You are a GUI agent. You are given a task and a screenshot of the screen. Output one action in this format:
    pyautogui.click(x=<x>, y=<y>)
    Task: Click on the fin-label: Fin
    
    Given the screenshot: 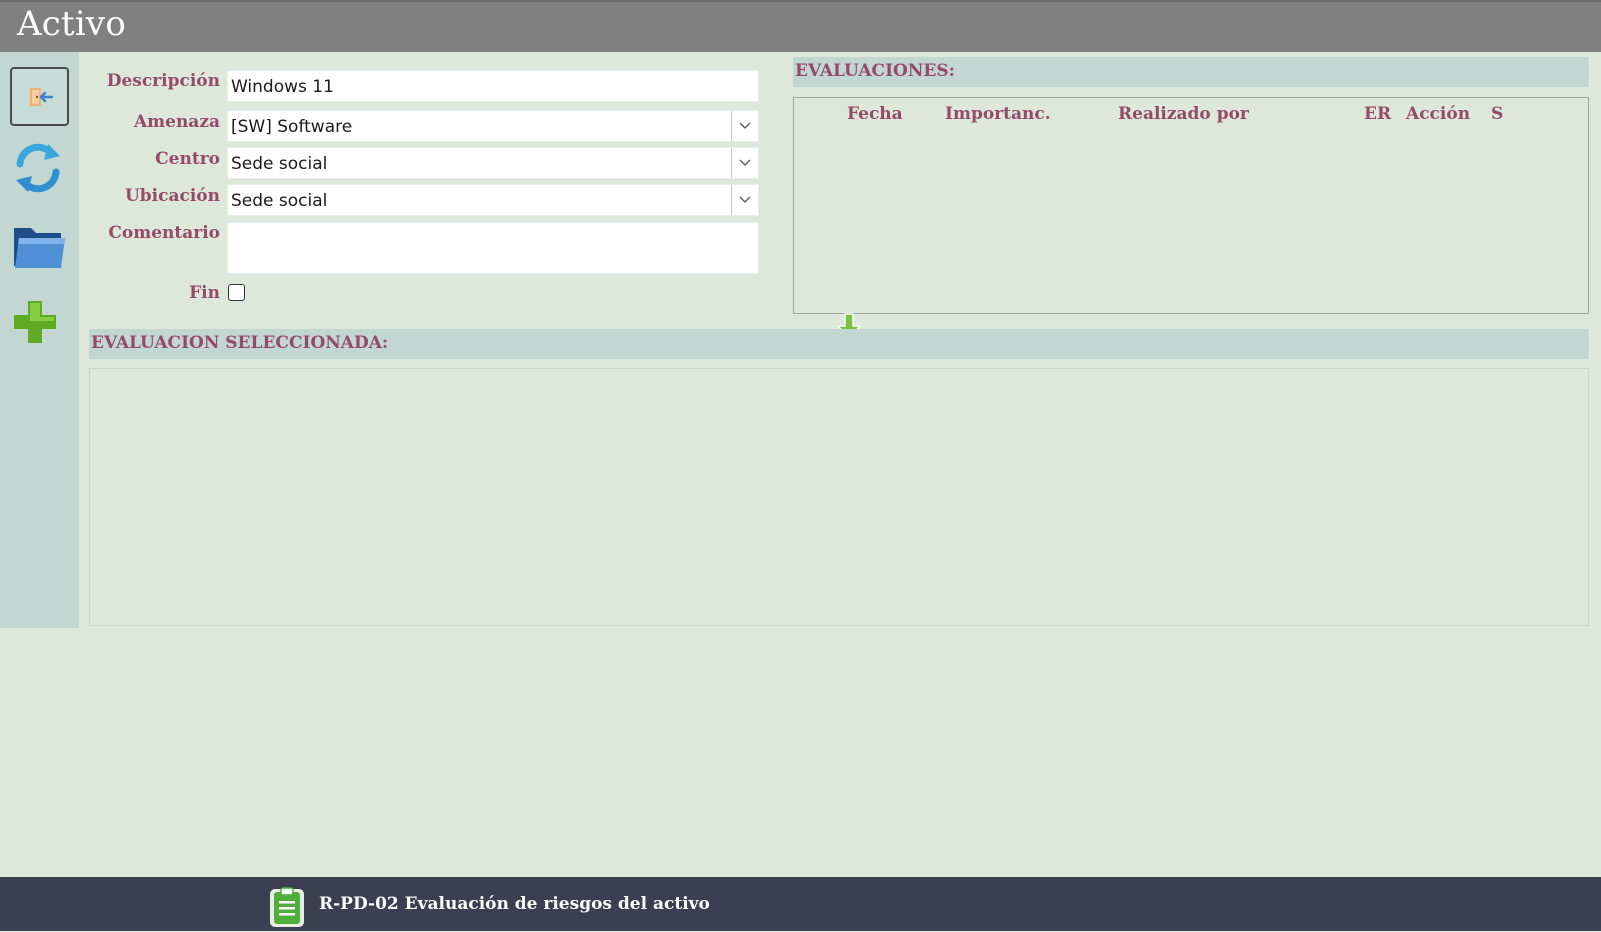 What is the action you would take?
    pyautogui.click(x=204, y=293)
    